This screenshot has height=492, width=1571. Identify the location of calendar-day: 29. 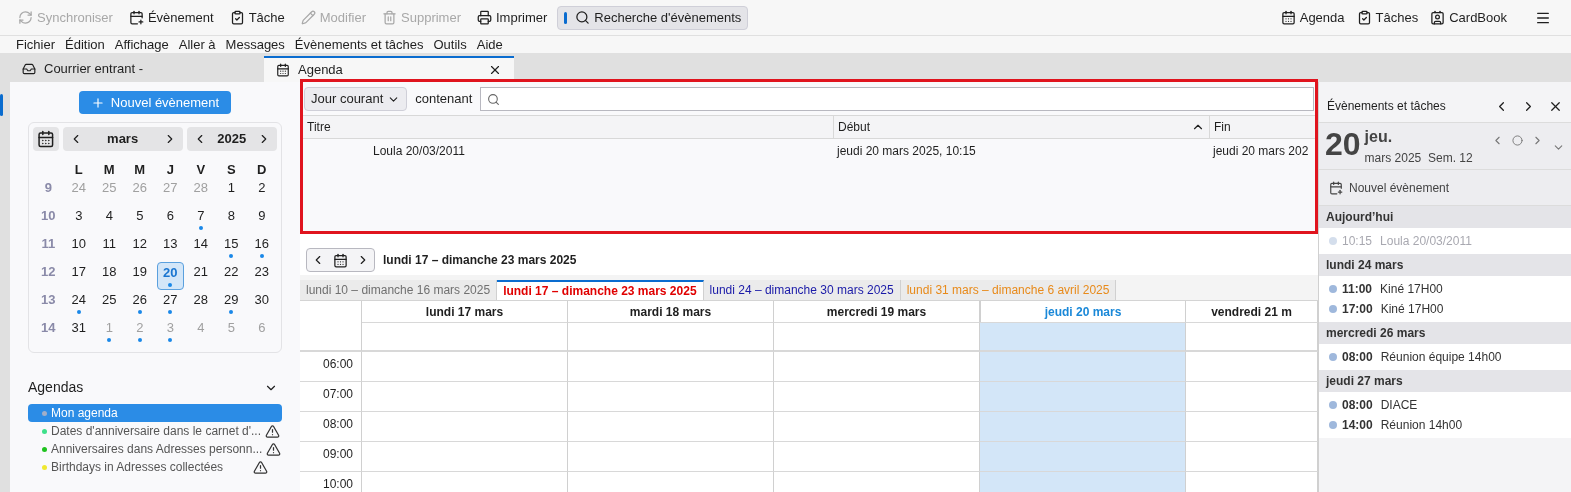
(231, 304).